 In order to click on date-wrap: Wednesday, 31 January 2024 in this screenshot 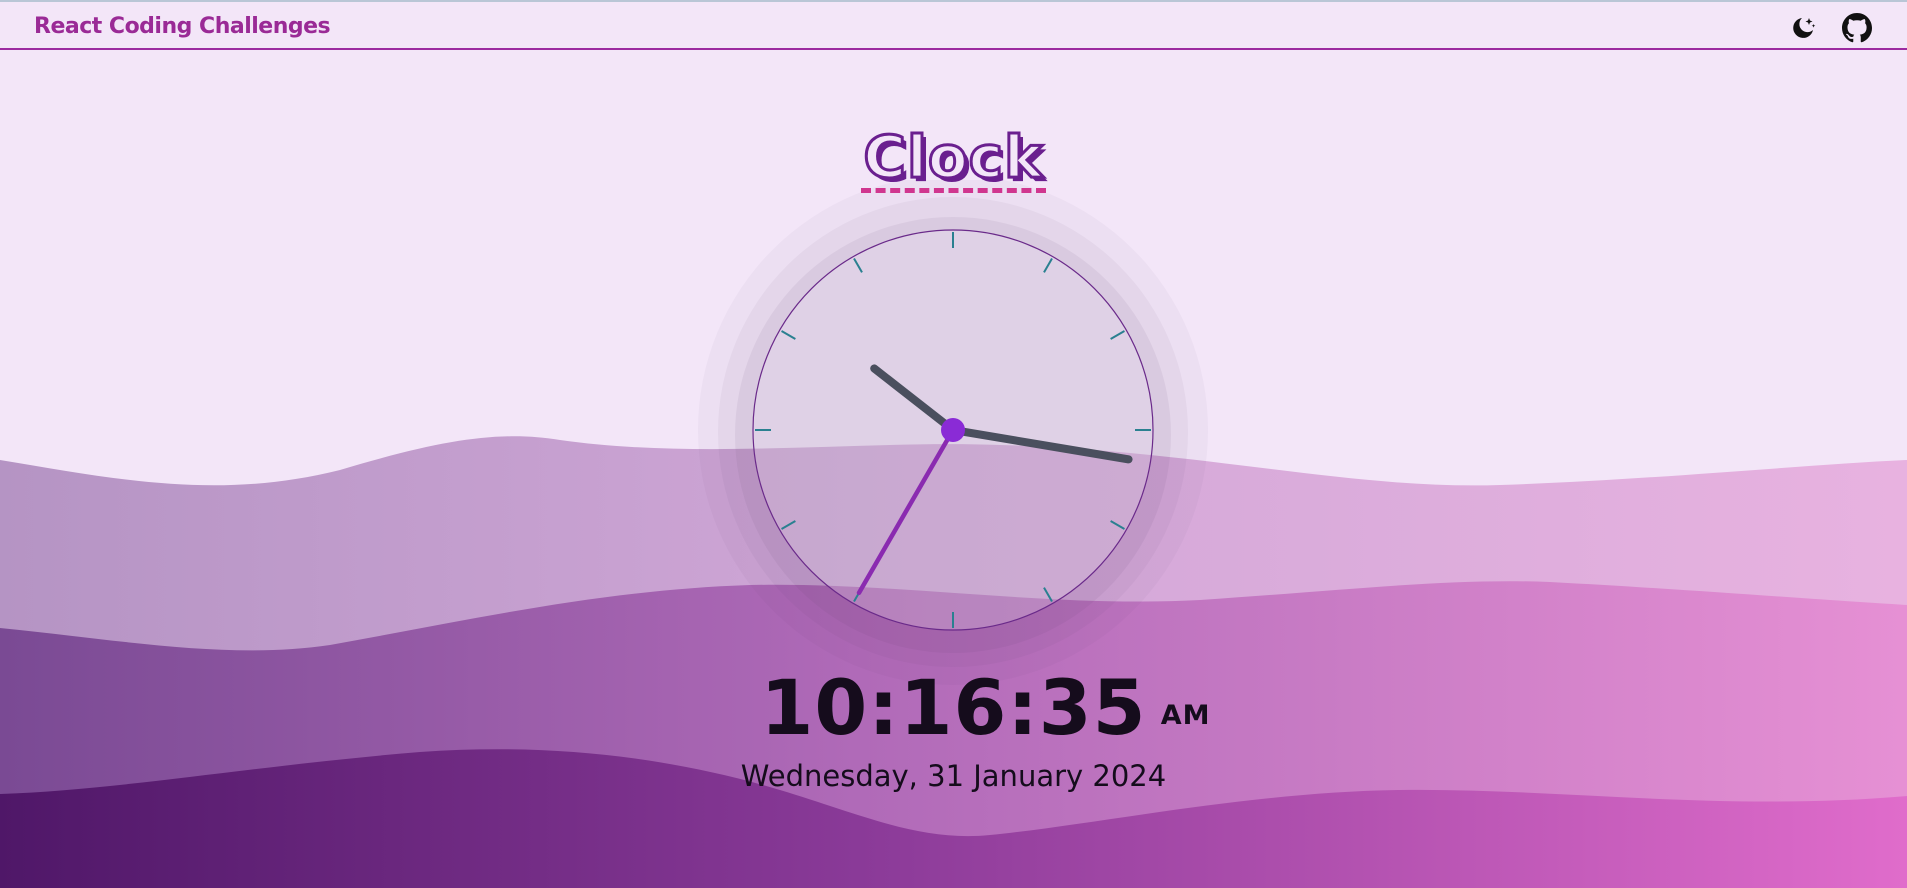, I will do `click(953, 776)`.